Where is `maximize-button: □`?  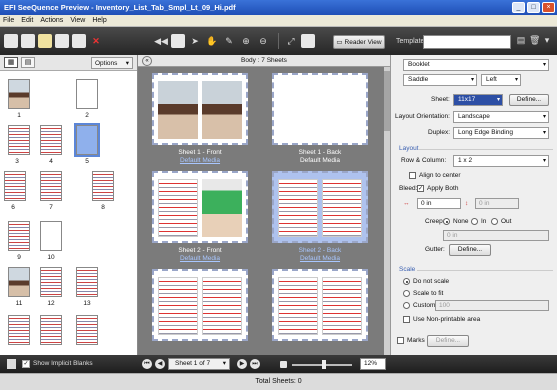 maximize-button: □ is located at coordinates (533, 7).